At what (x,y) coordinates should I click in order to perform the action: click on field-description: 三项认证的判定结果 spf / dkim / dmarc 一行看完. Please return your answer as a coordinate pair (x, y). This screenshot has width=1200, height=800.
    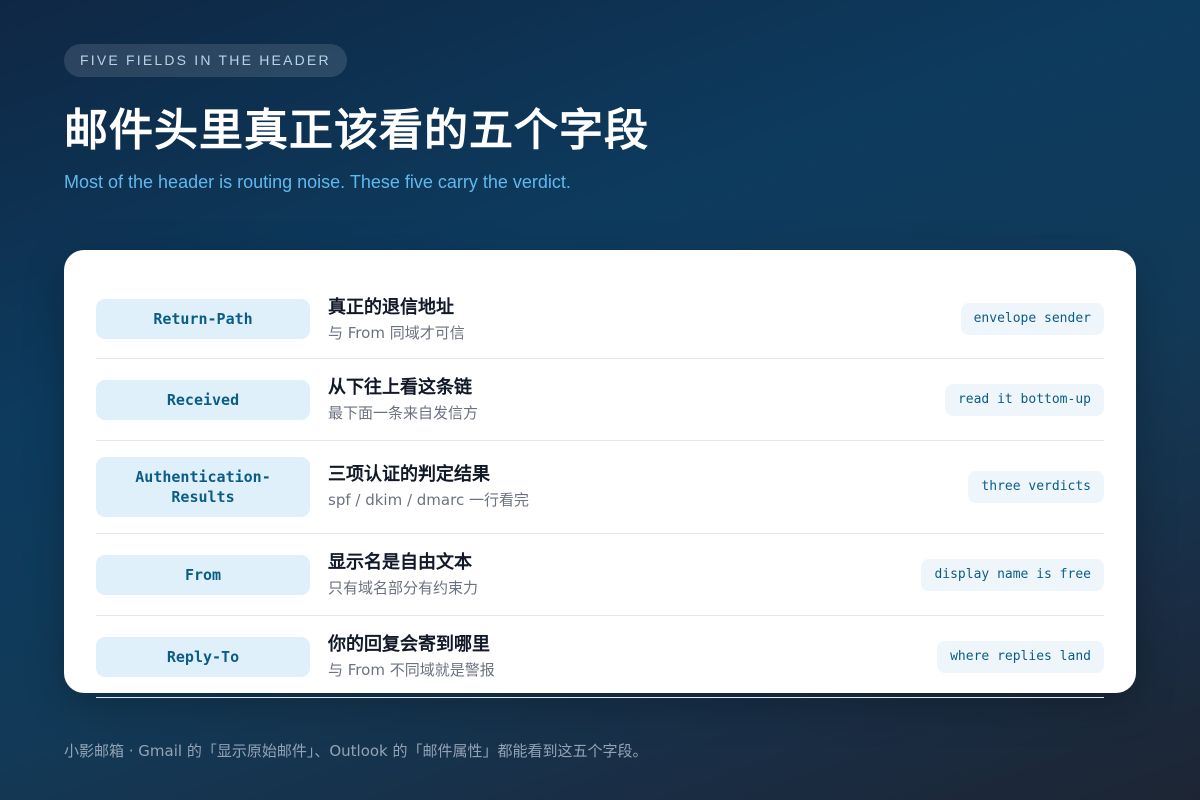
    Looking at the image, I should click on (428, 487).